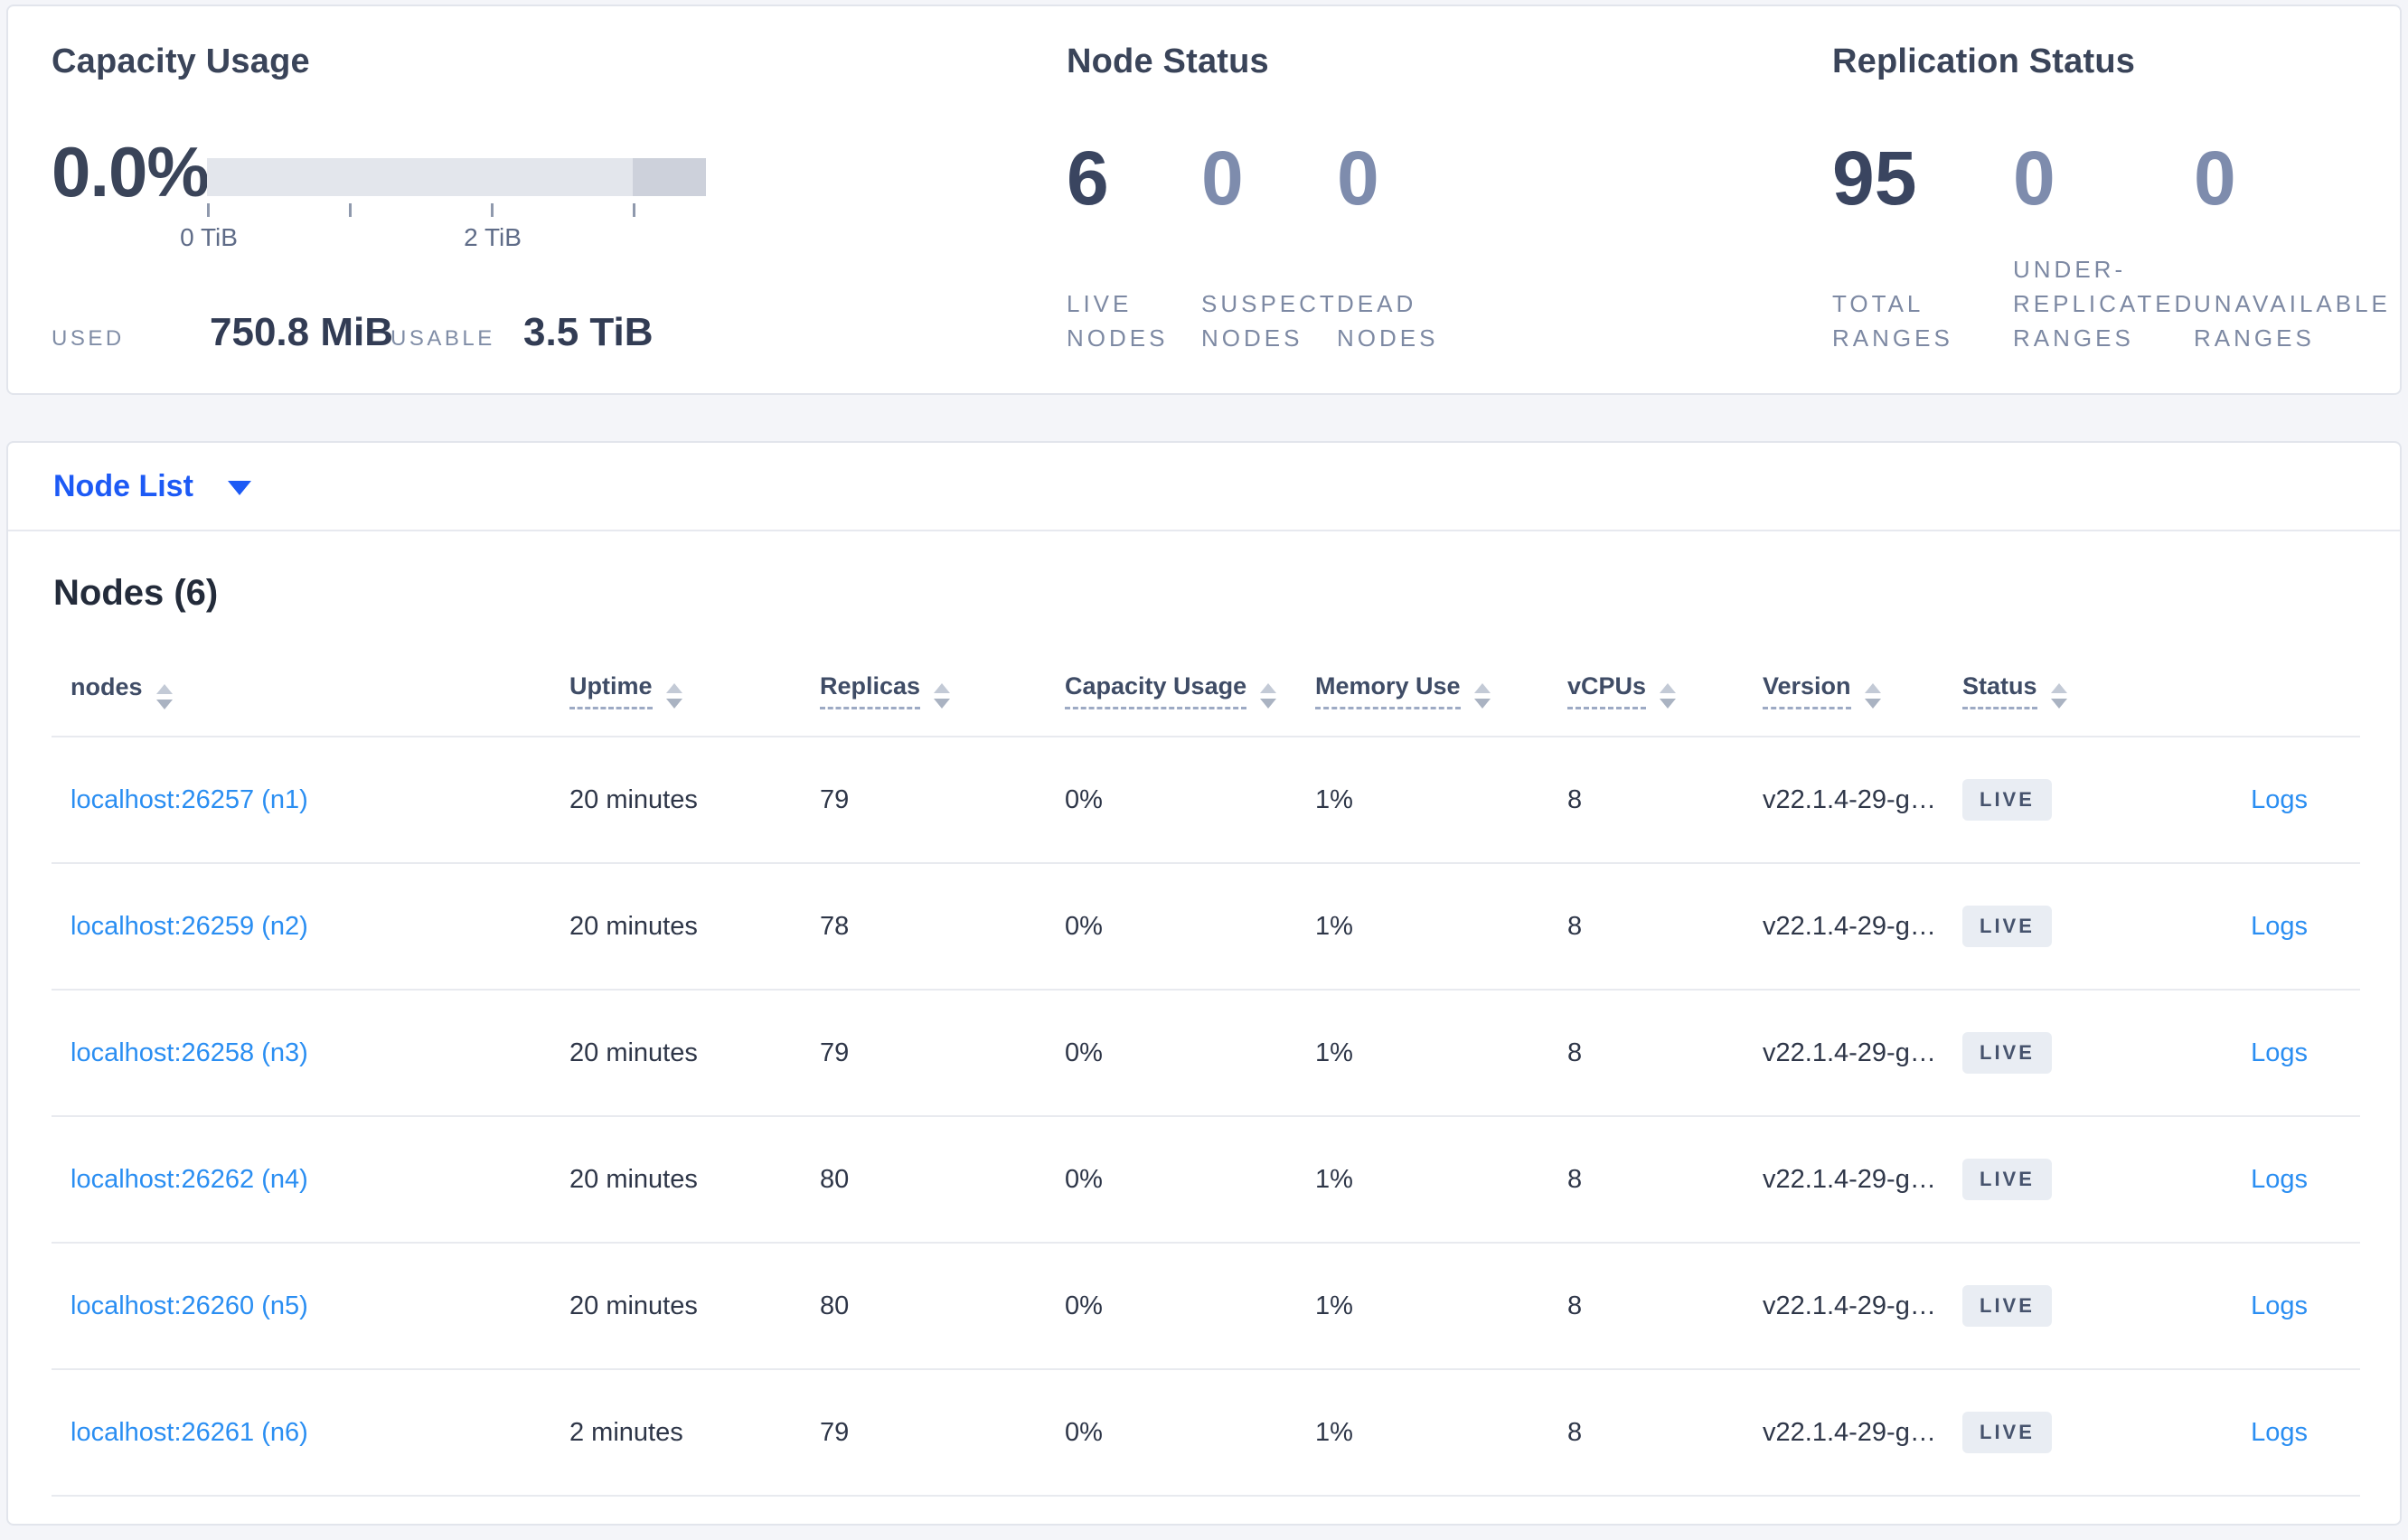  I want to click on used-label: USED, so click(88, 338).